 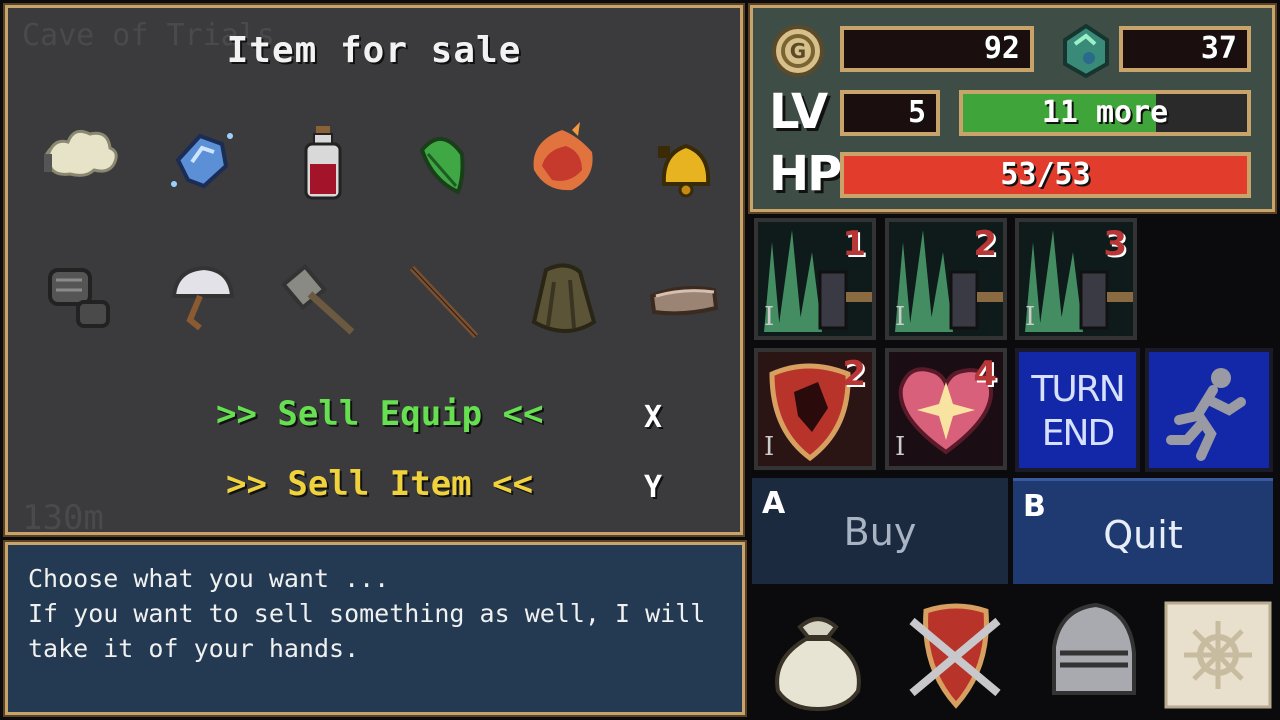 What do you see at coordinates (805, 174) in the screenshot?
I see `hp-label: HP` at bounding box center [805, 174].